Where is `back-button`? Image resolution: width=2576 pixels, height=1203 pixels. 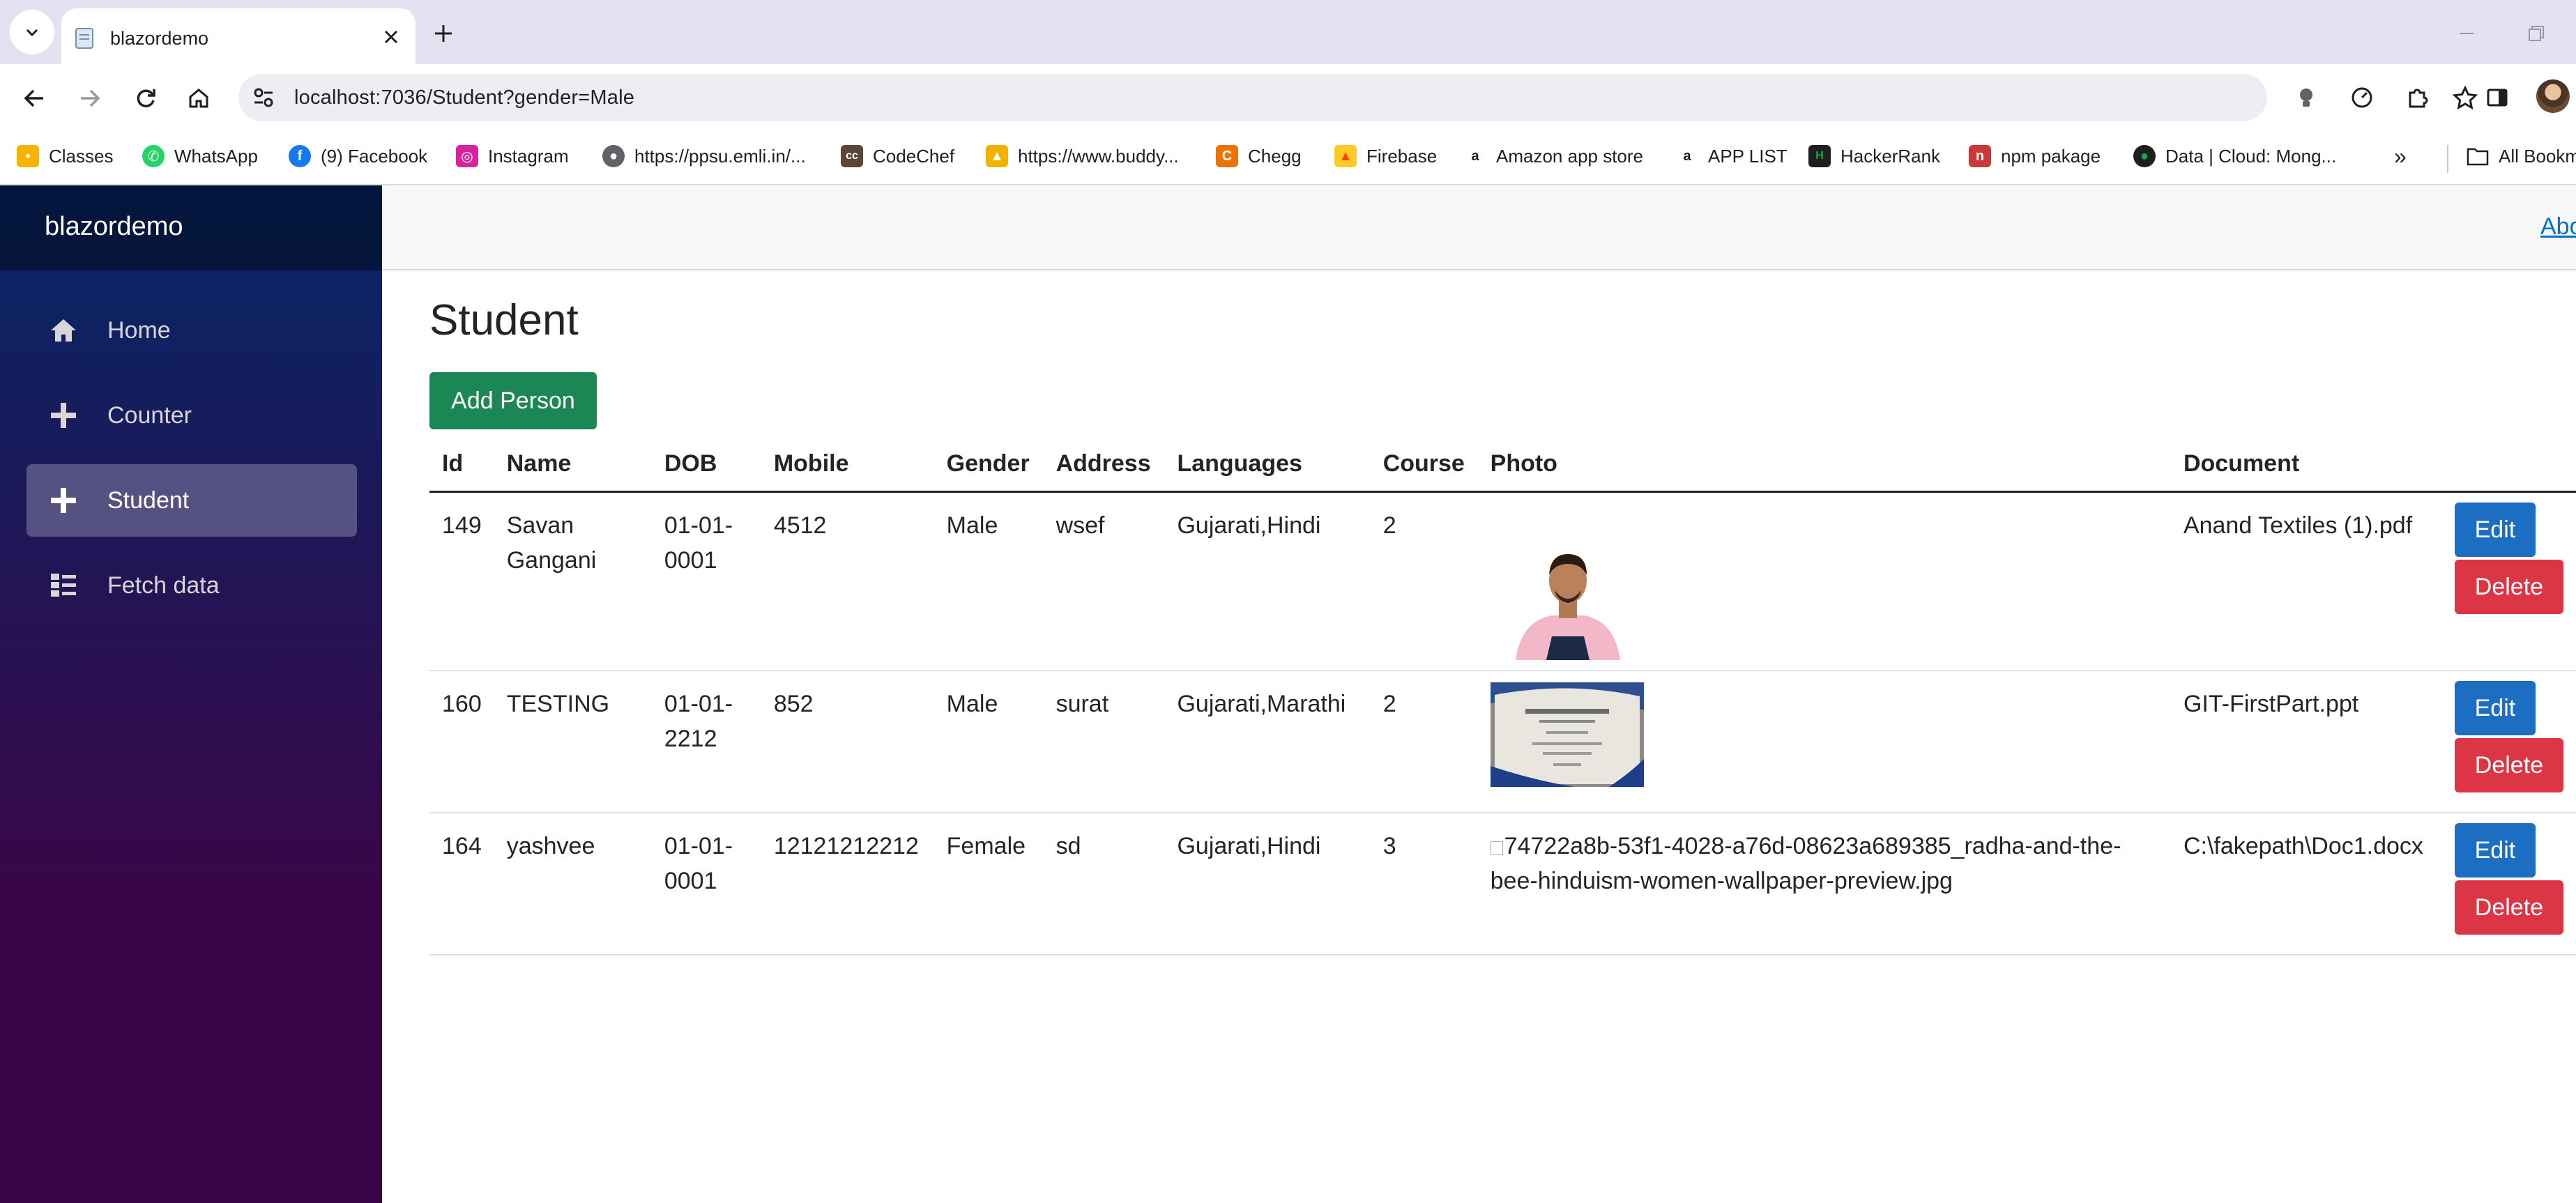 back-button is located at coordinates (35, 98).